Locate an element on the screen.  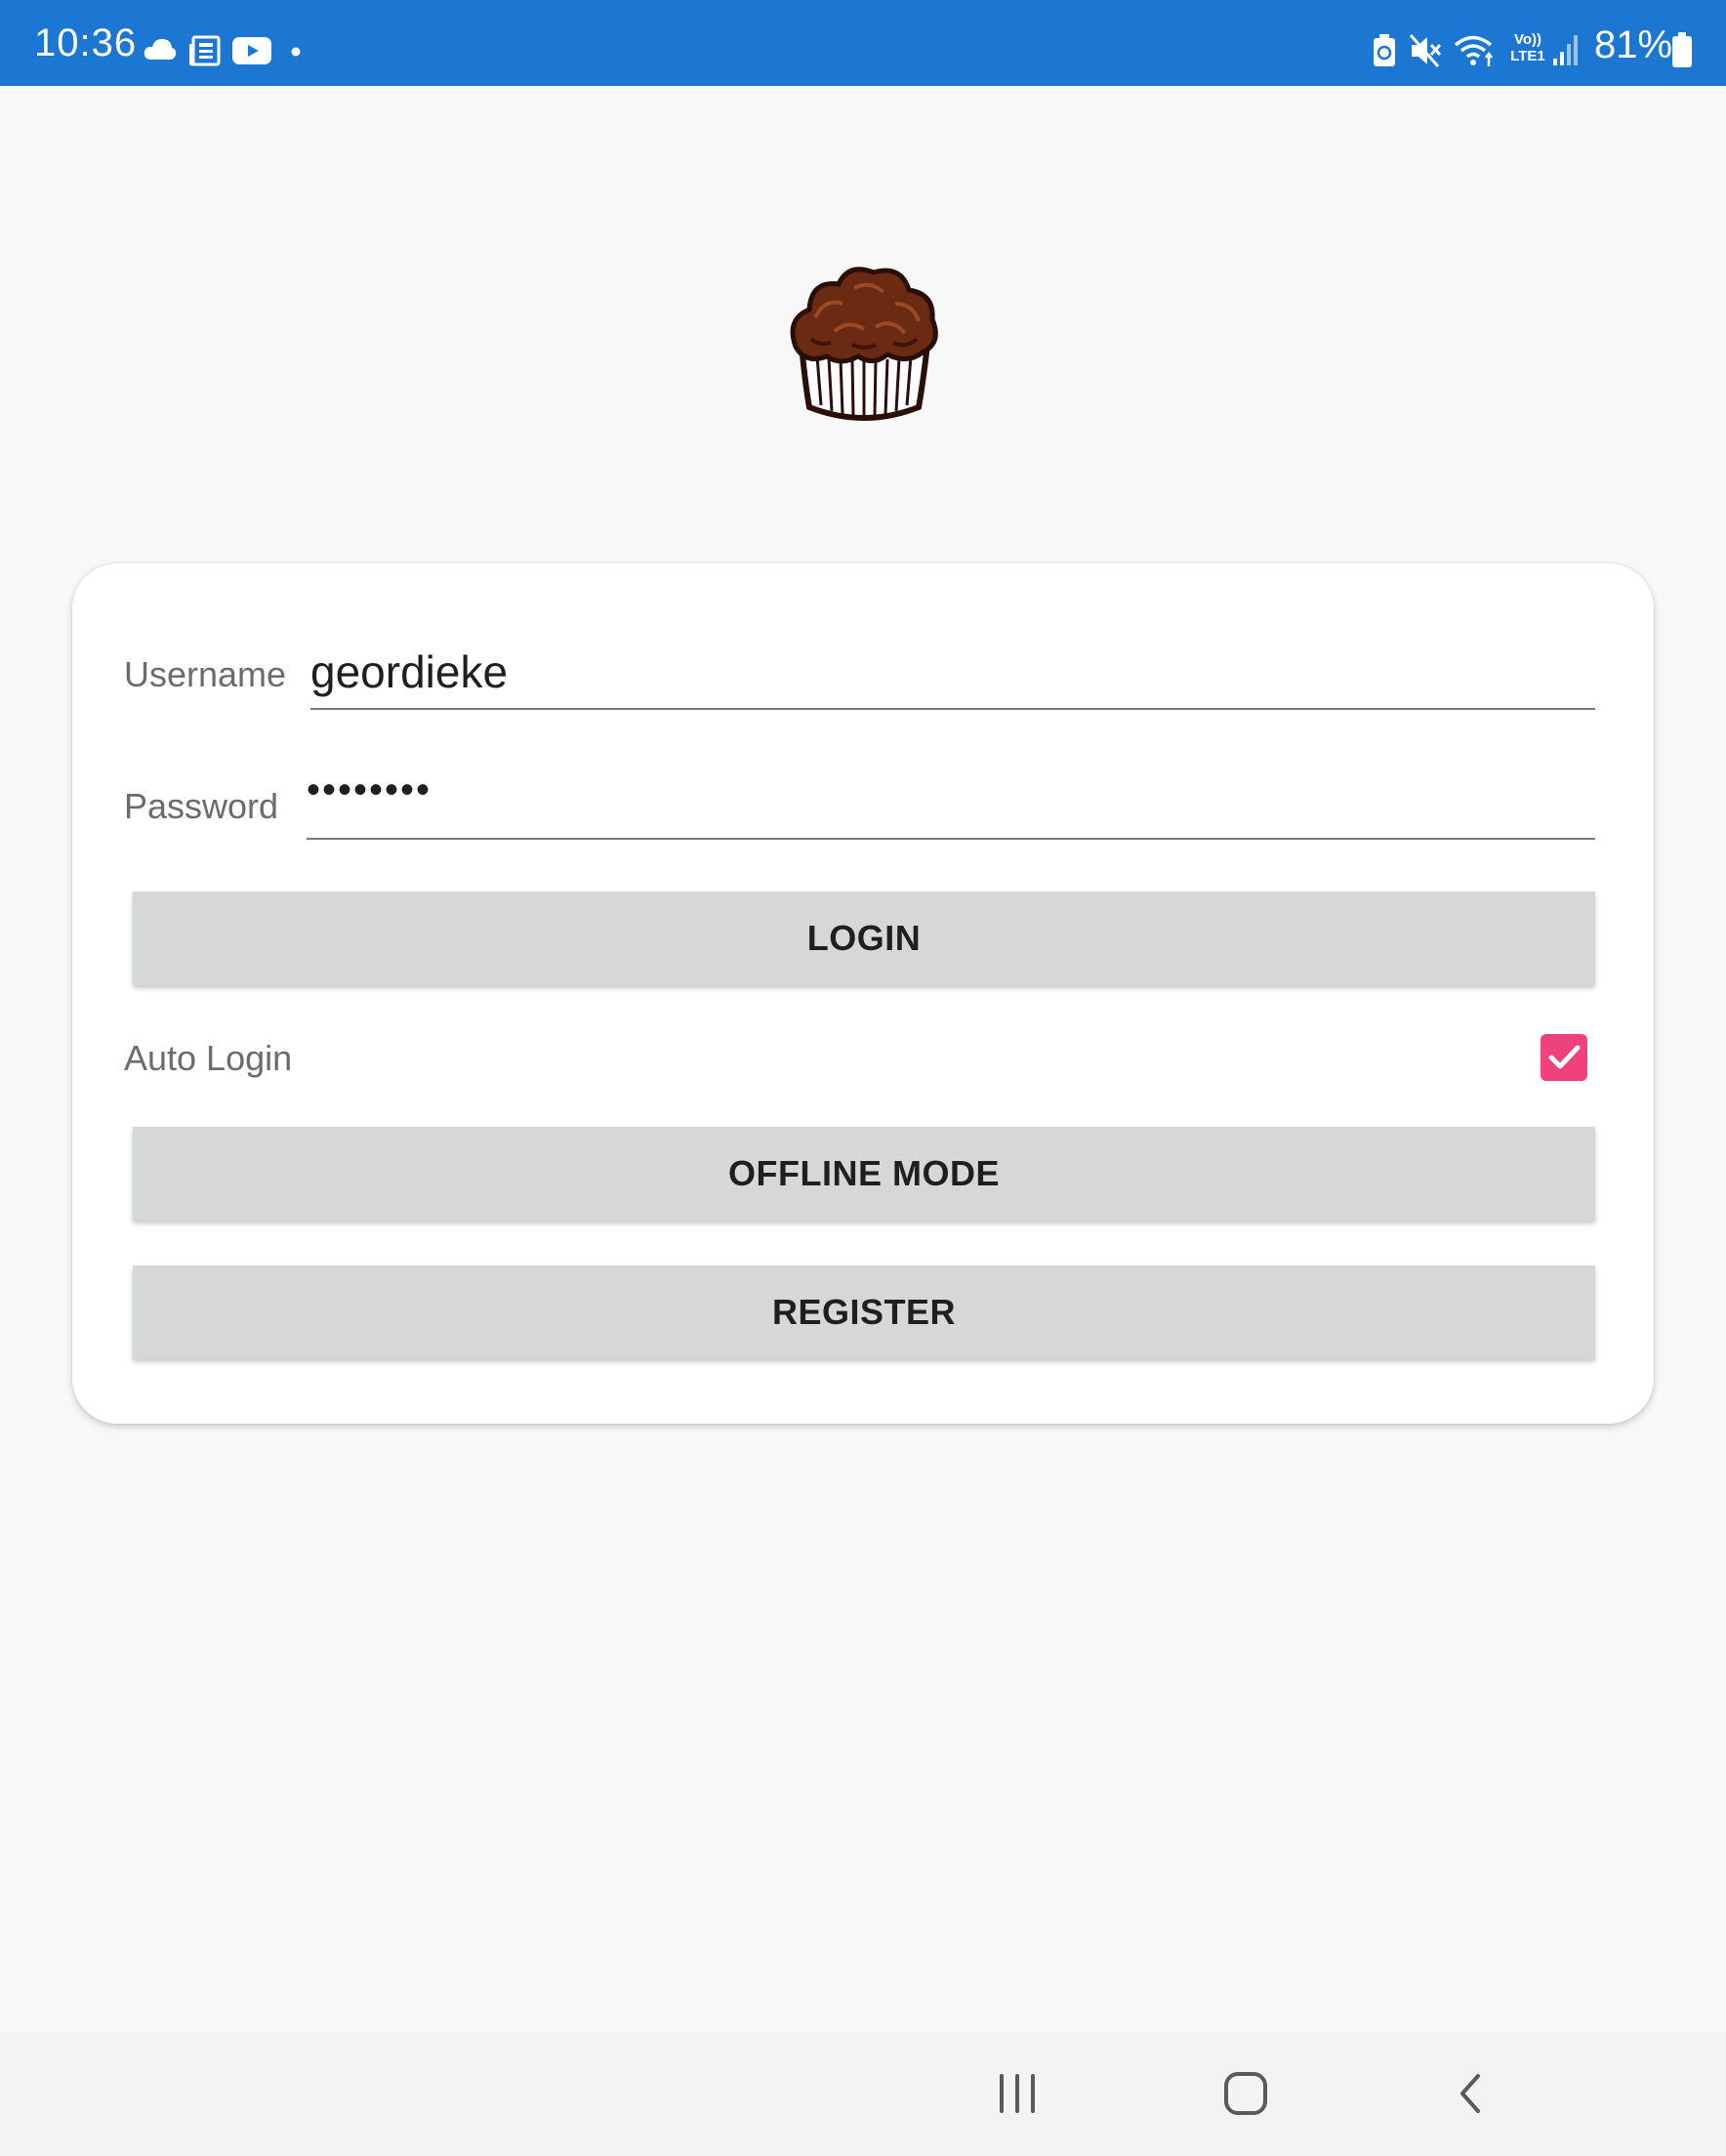
status-bar: 10:36 Vo)) LTE1 81% is located at coordinates (863, 43).